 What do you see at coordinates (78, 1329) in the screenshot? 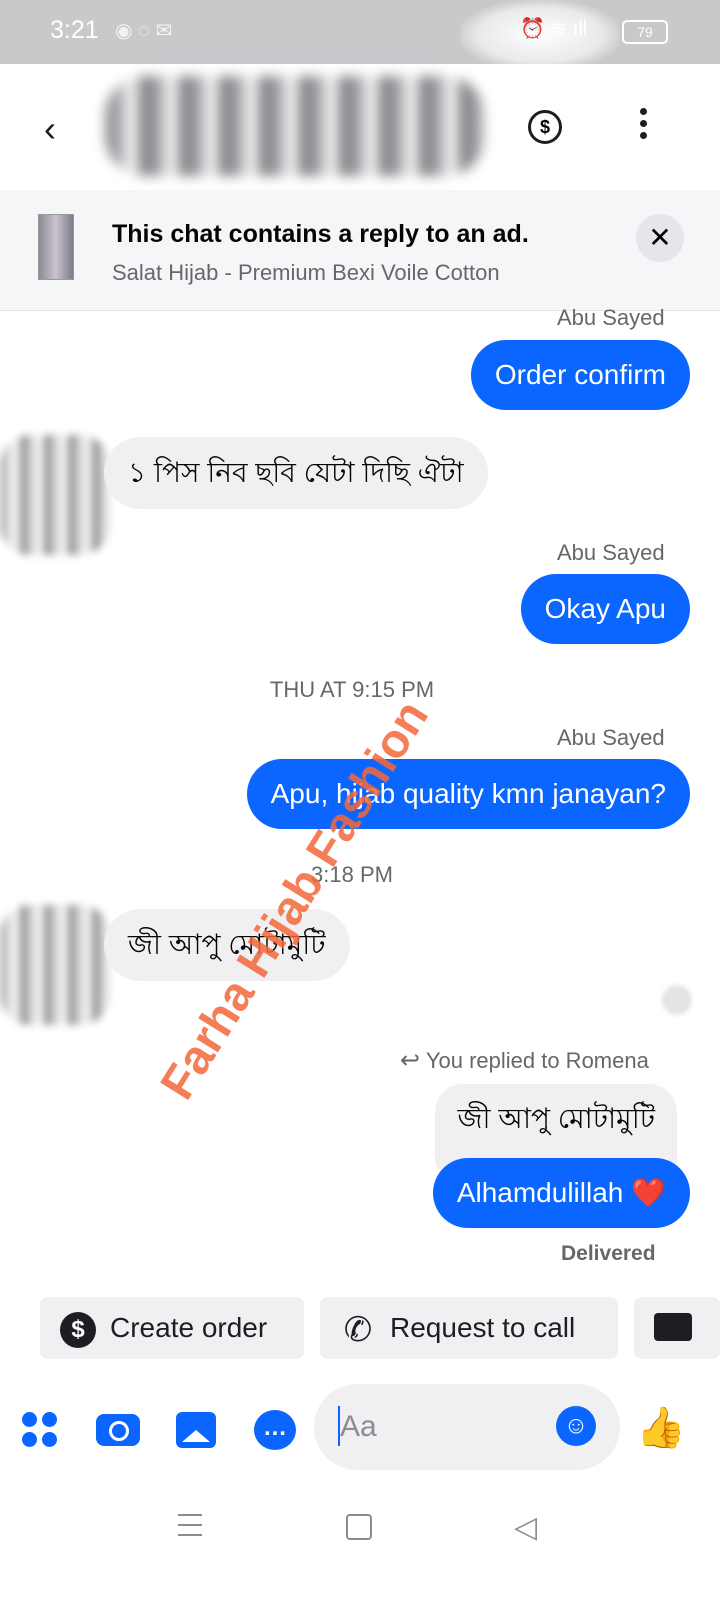
I see `dollar-icon: $` at bounding box center [78, 1329].